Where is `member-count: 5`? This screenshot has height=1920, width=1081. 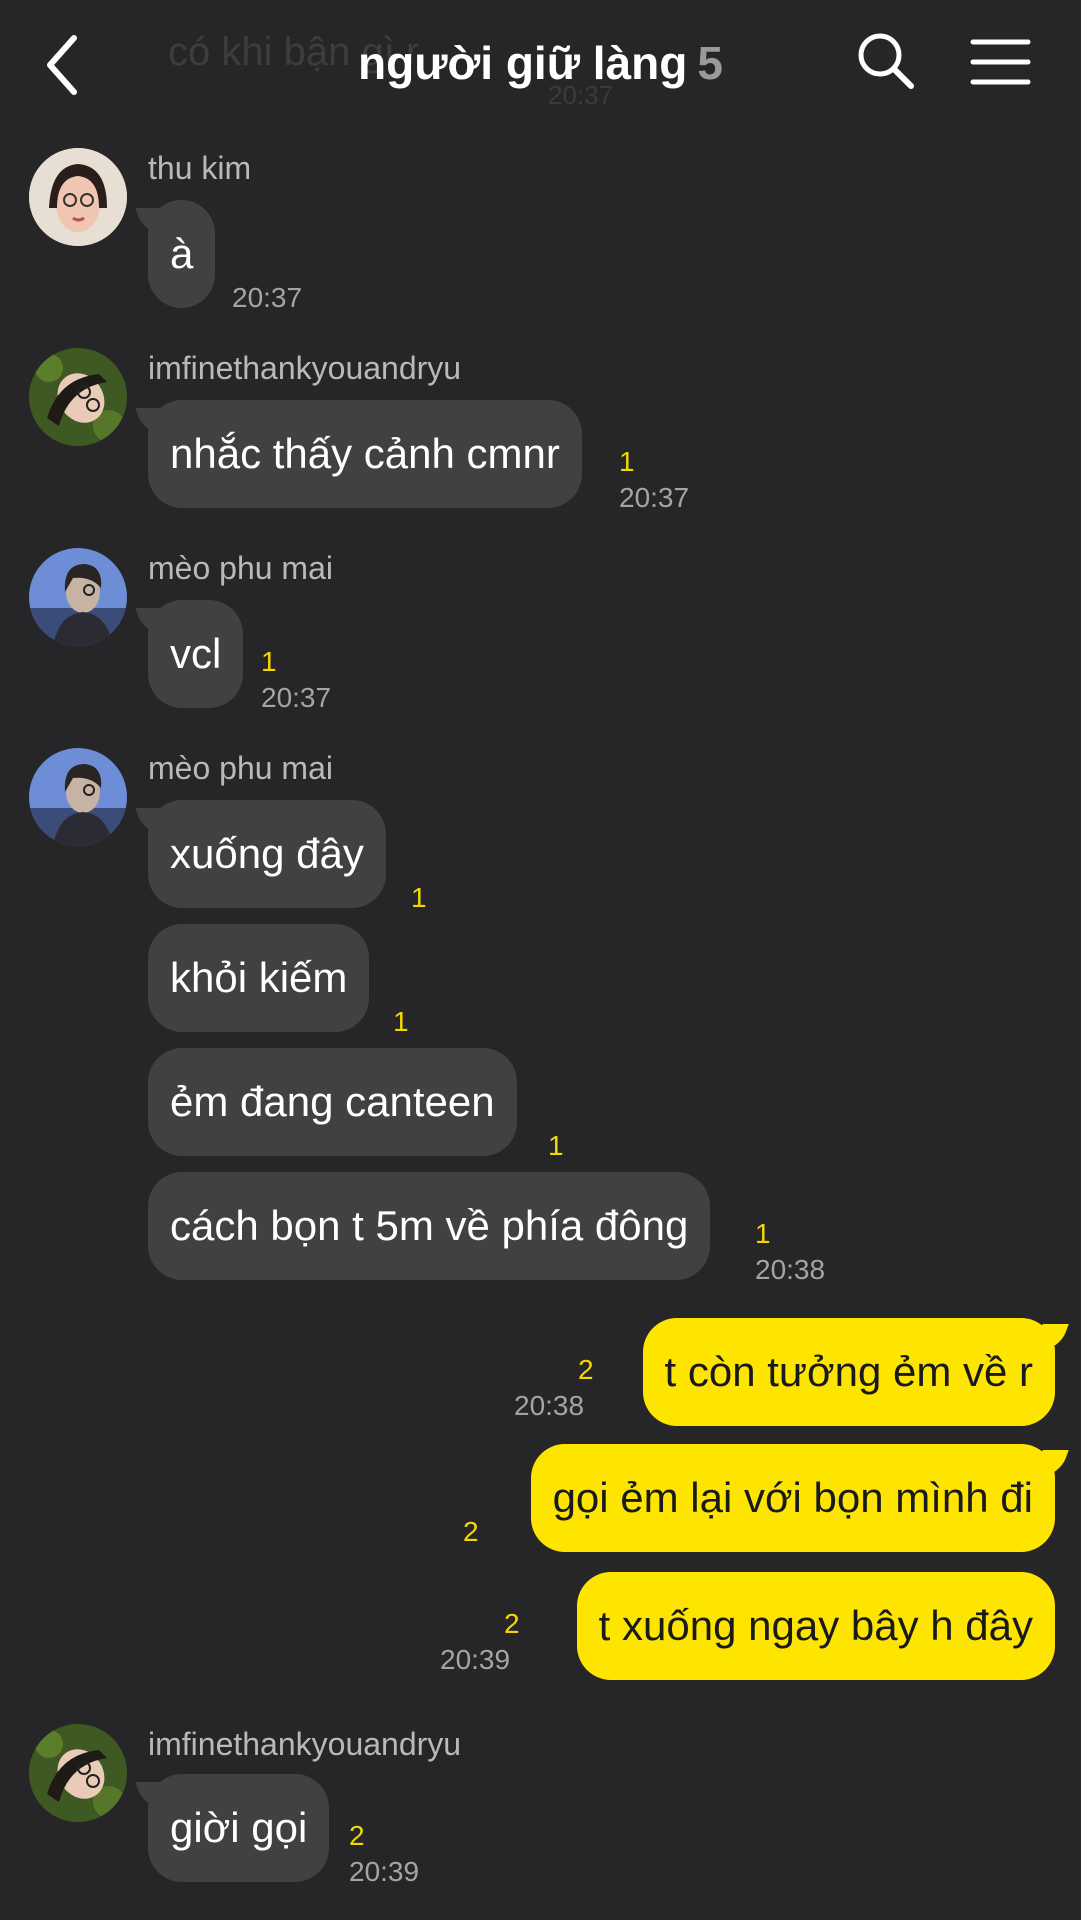
member-count: 5 is located at coordinates (710, 63).